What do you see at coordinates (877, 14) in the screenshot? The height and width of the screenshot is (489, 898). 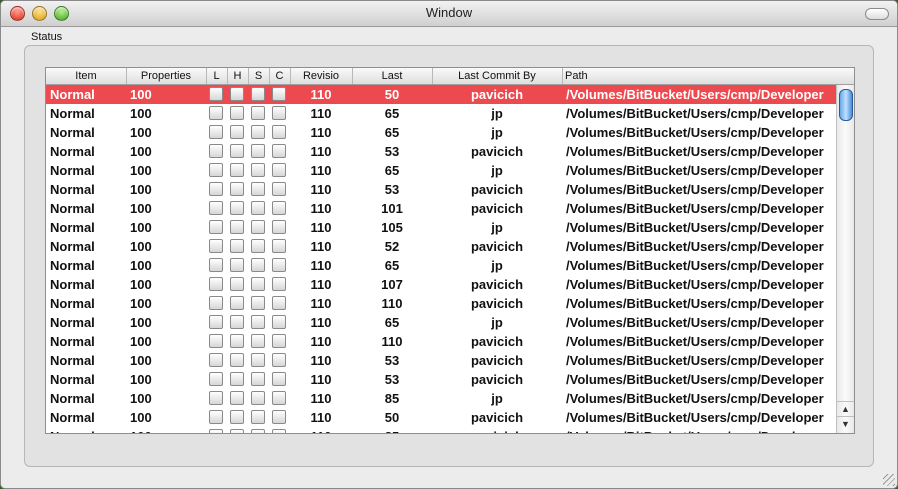 I see `toolbar-toggle-button` at bounding box center [877, 14].